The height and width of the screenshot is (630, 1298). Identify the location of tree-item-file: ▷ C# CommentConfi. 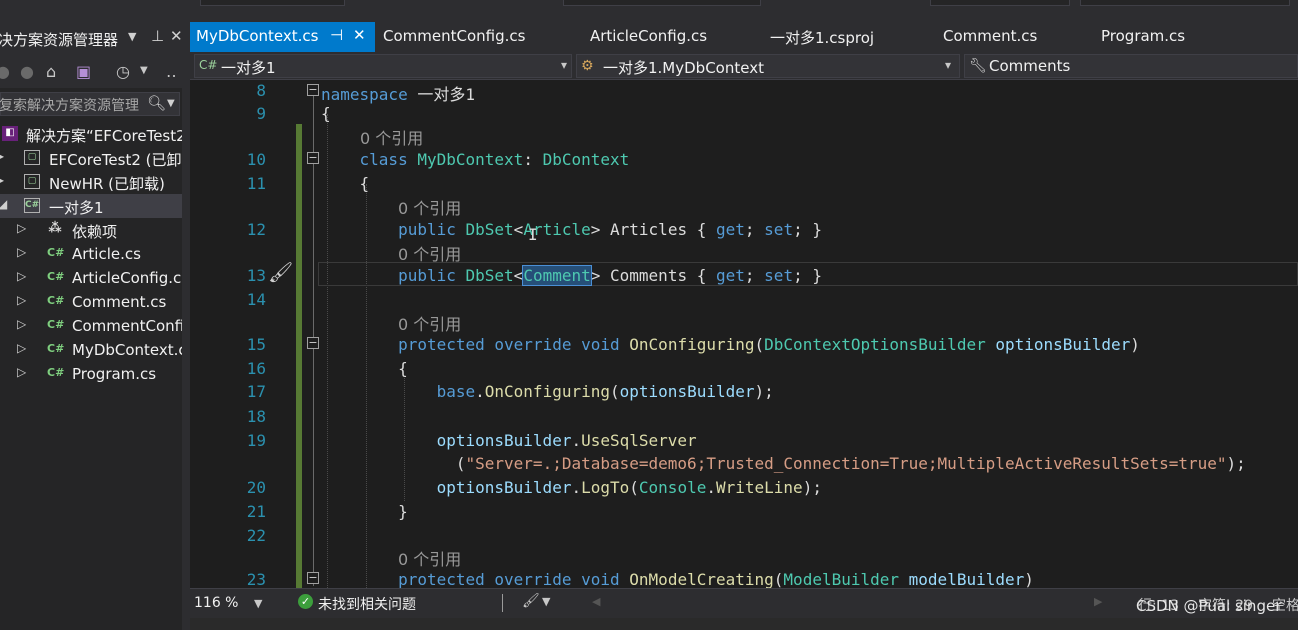
(91, 326).